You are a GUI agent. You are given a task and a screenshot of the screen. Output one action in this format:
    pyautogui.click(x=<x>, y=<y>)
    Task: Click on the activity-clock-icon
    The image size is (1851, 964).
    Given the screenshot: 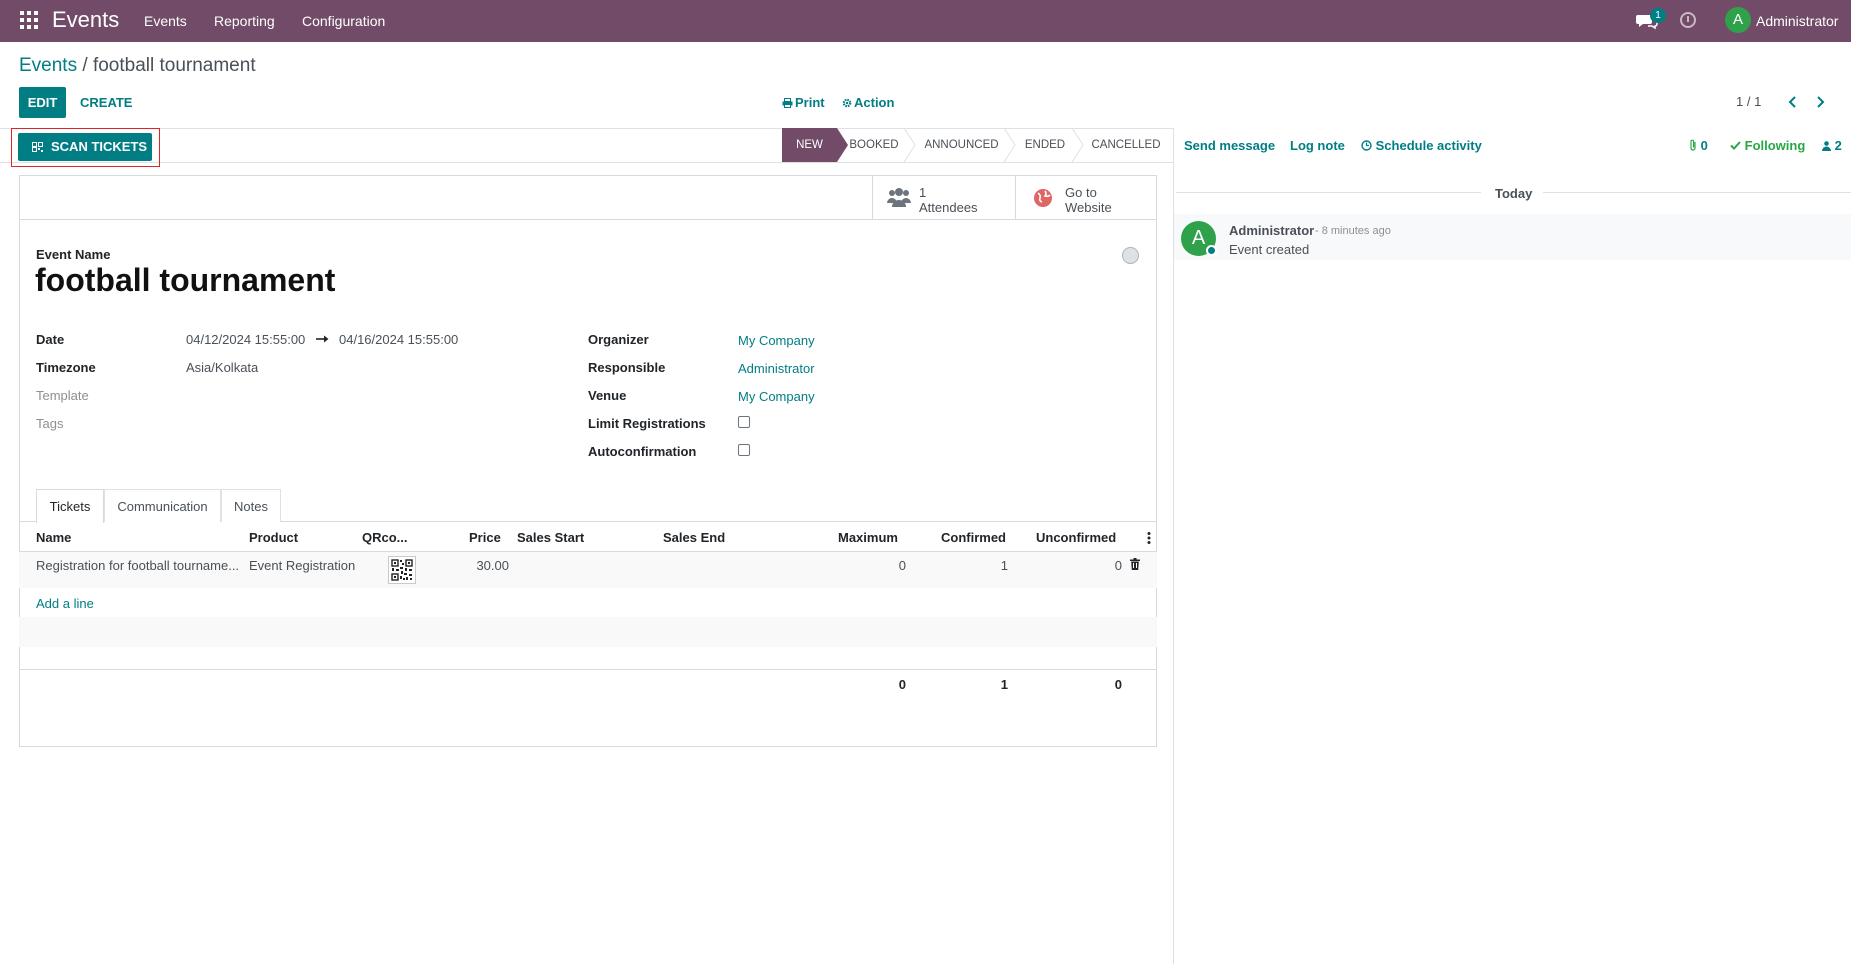 What is the action you would take?
    pyautogui.click(x=1688, y=20)
    